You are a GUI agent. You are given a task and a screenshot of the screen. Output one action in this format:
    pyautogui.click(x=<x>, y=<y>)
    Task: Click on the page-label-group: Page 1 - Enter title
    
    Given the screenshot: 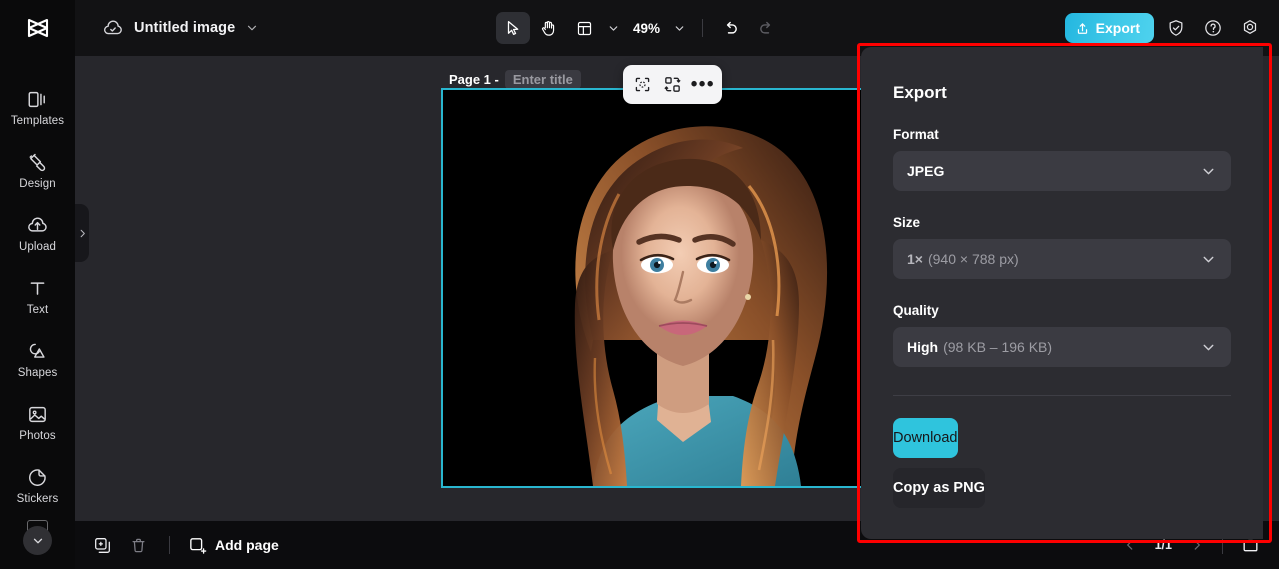 What is the action you would take?
    pyautogui.click(x=515, y=79)
    